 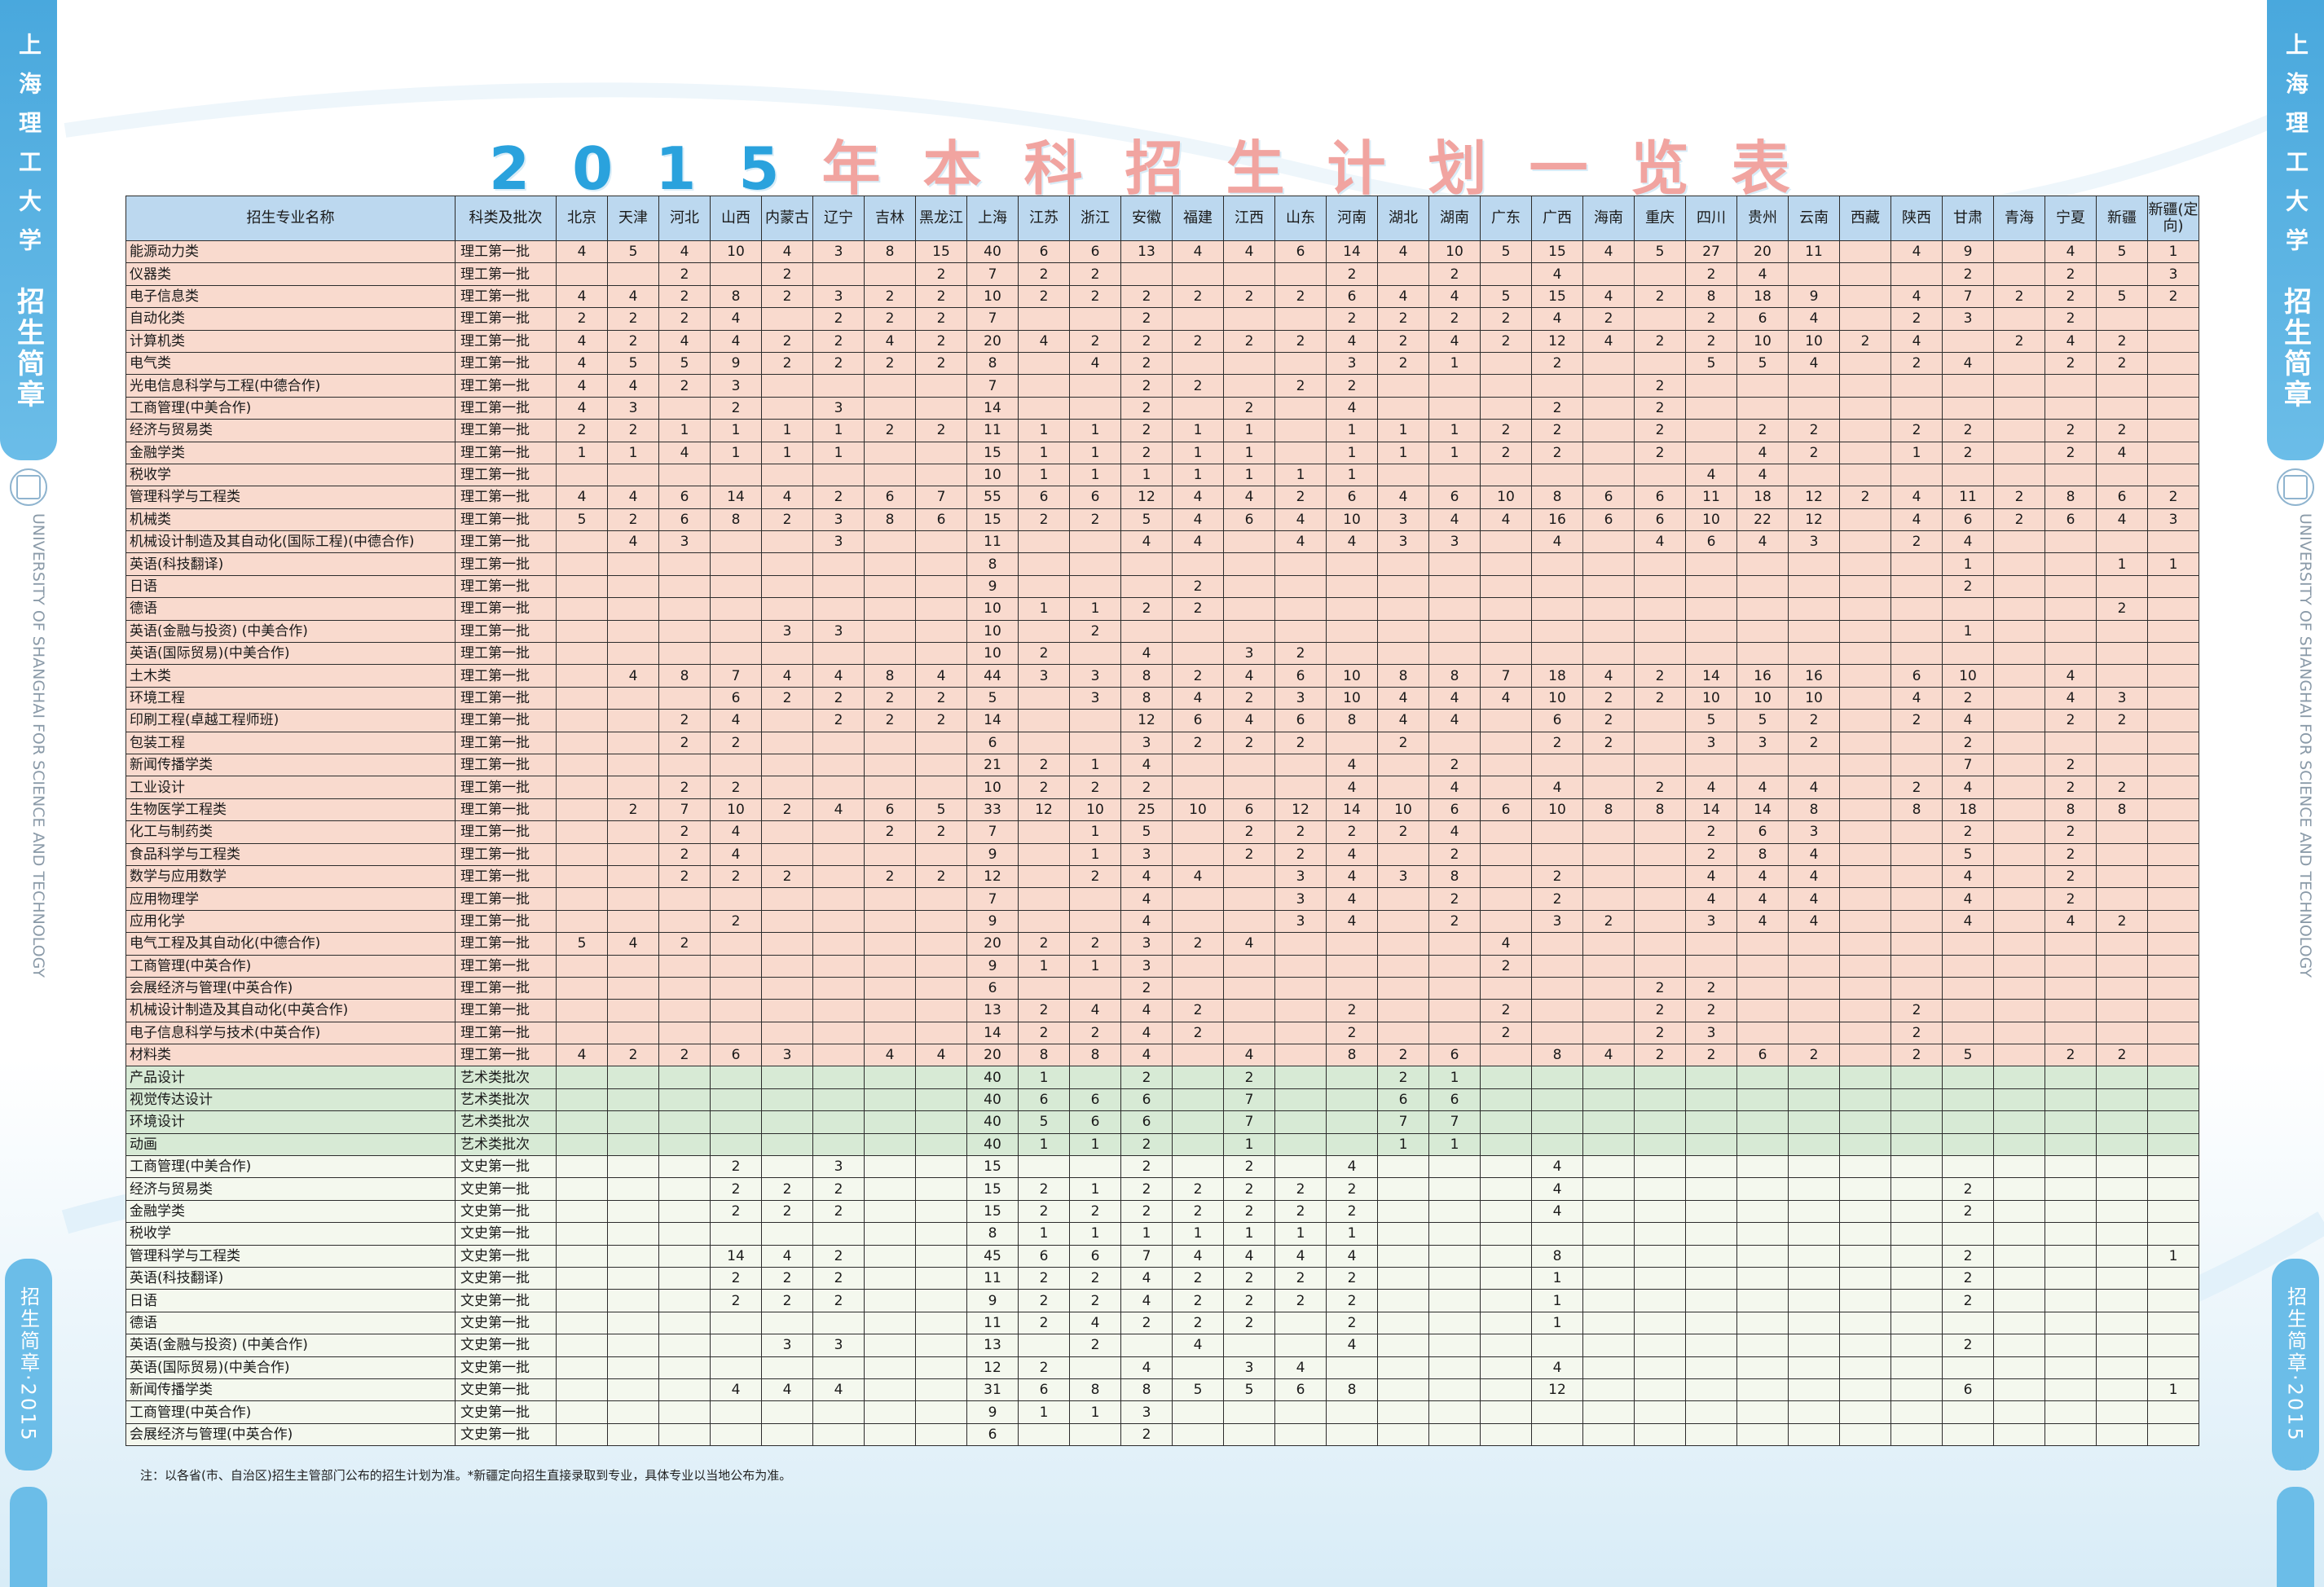 I want to click on admission-guide-vertical: 招生简章, so click(x=28, y=349).